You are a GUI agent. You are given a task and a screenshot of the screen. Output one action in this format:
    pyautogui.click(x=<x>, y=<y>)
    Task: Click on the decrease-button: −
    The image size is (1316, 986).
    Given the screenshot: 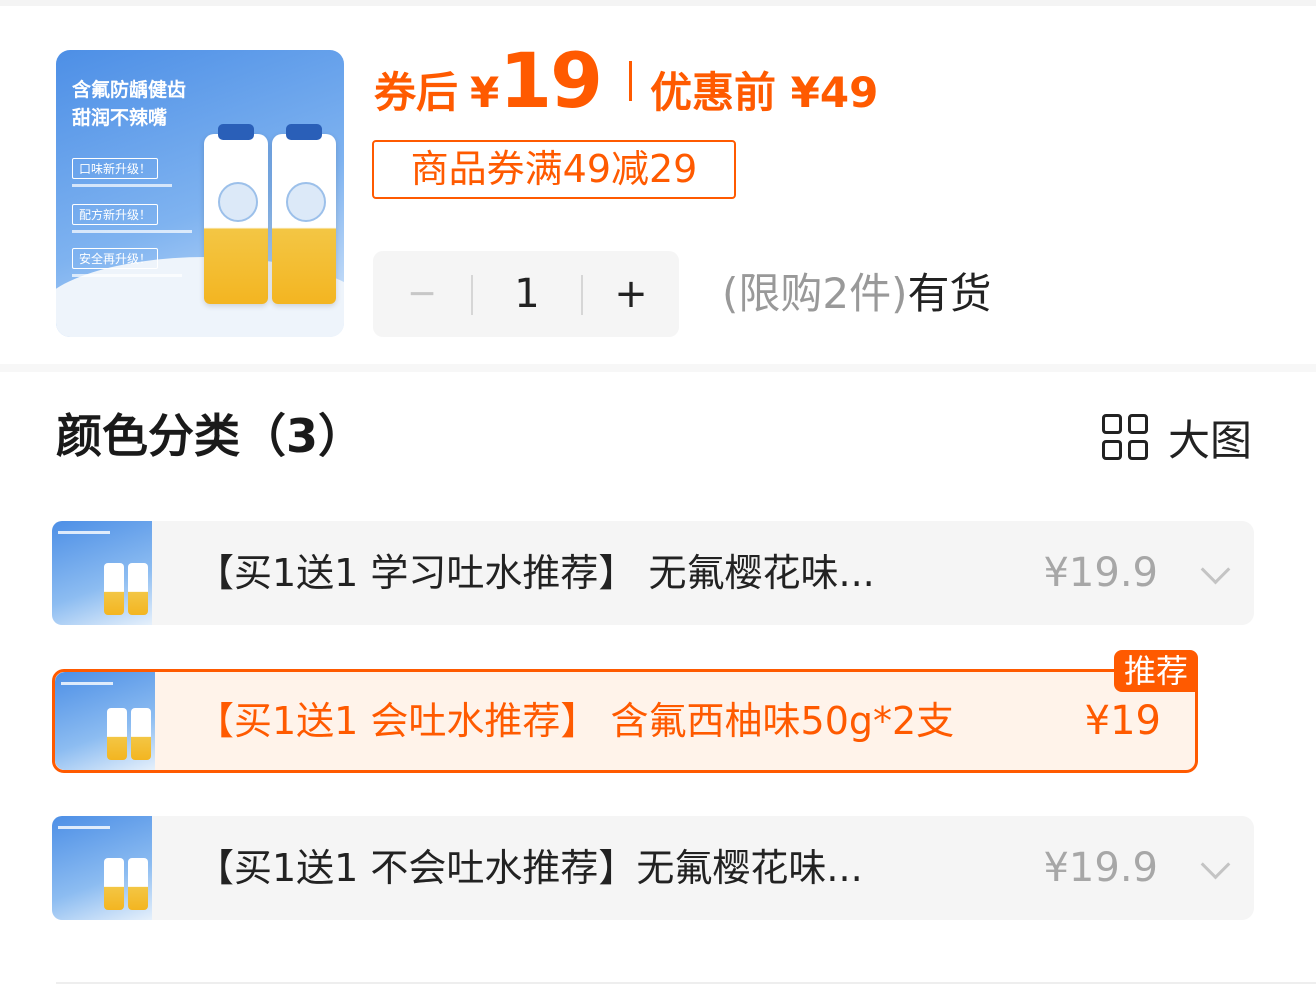 What is the action you would take?
    pyautogui.click(x=422, y=294)
    